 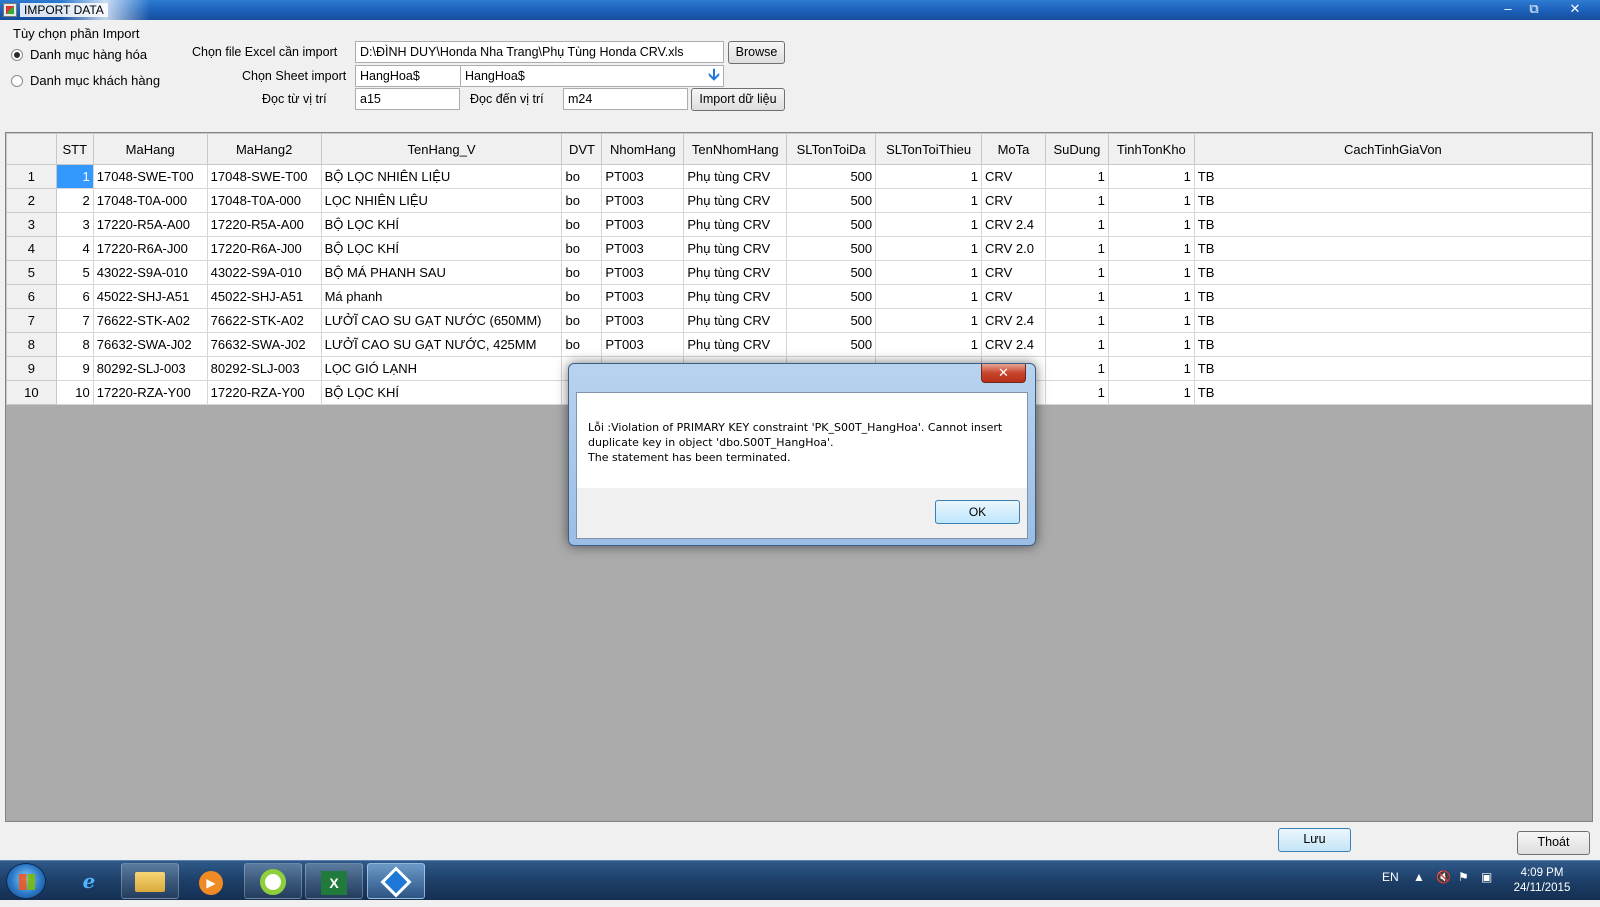 I want to click on cell-stt: 7, so click(x=74, y=320).